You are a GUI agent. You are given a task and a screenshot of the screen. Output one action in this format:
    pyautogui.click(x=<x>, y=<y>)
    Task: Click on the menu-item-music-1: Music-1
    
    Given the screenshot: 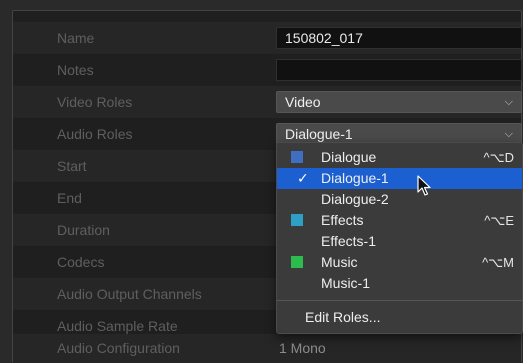 What is the action you would take?
    pyautogui.click(x=399, y=283)
    